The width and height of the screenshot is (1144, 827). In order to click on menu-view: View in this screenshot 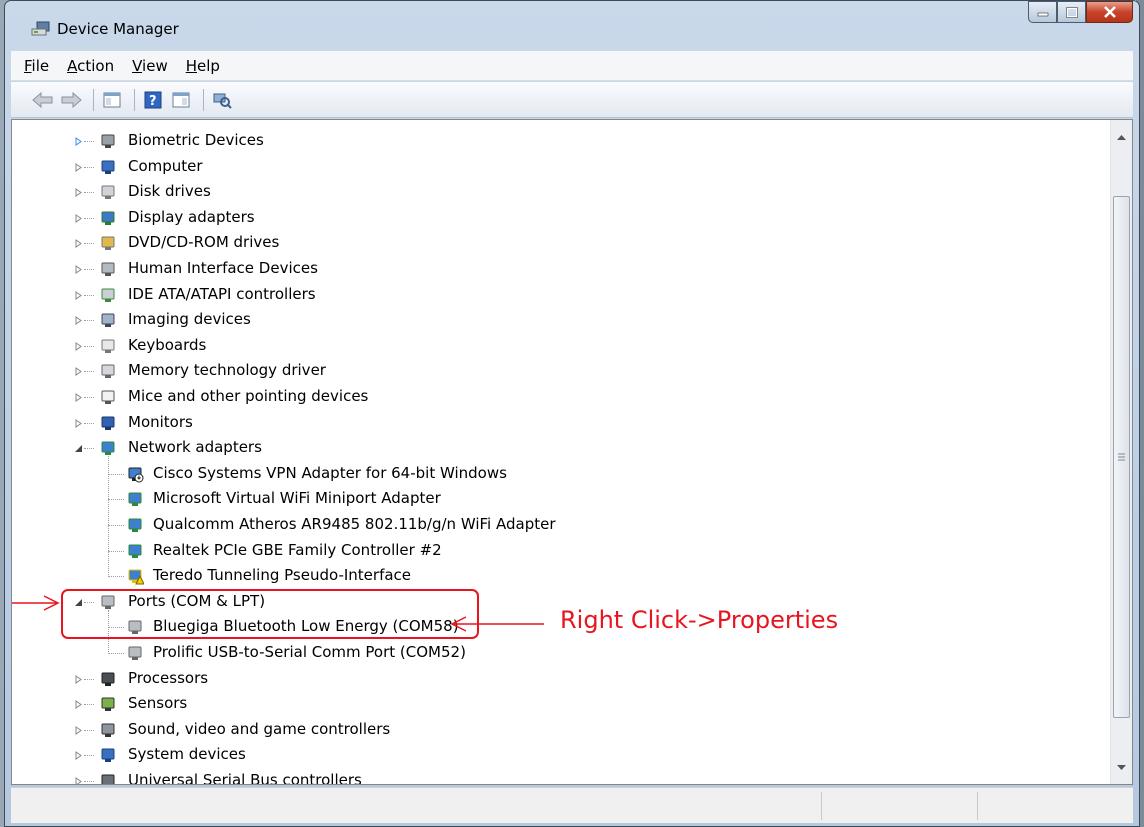, I will do `click(150, 66)`.